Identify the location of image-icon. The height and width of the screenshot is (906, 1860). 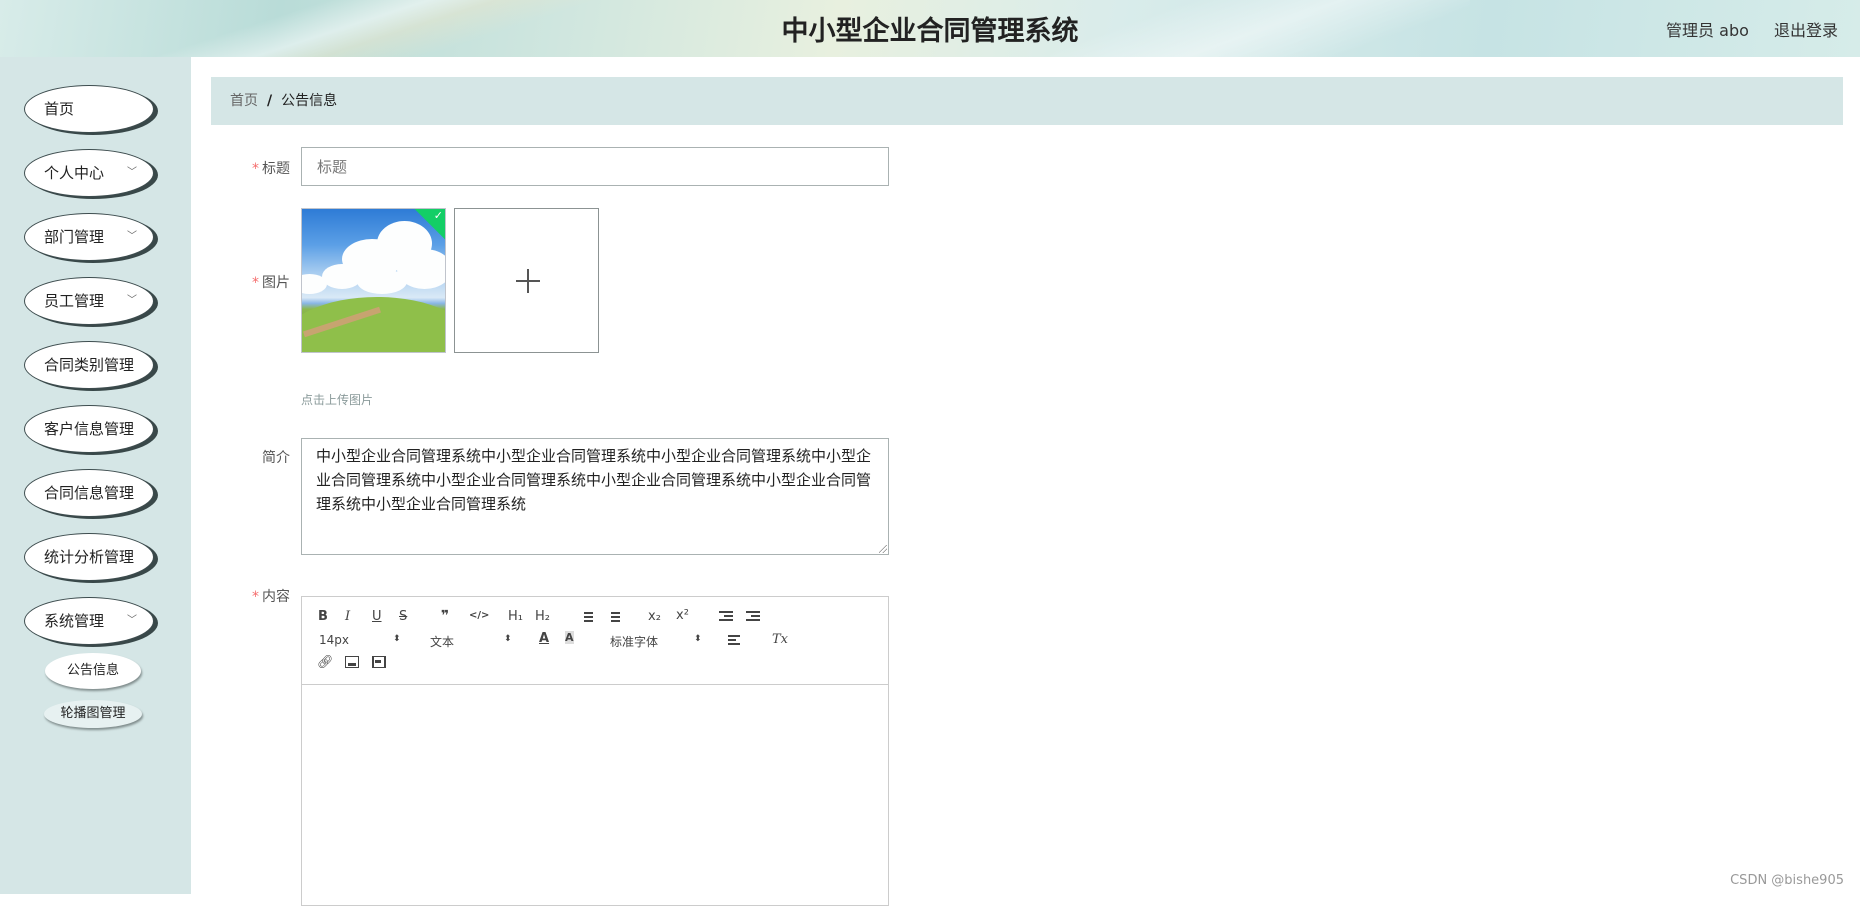
(352, 662).